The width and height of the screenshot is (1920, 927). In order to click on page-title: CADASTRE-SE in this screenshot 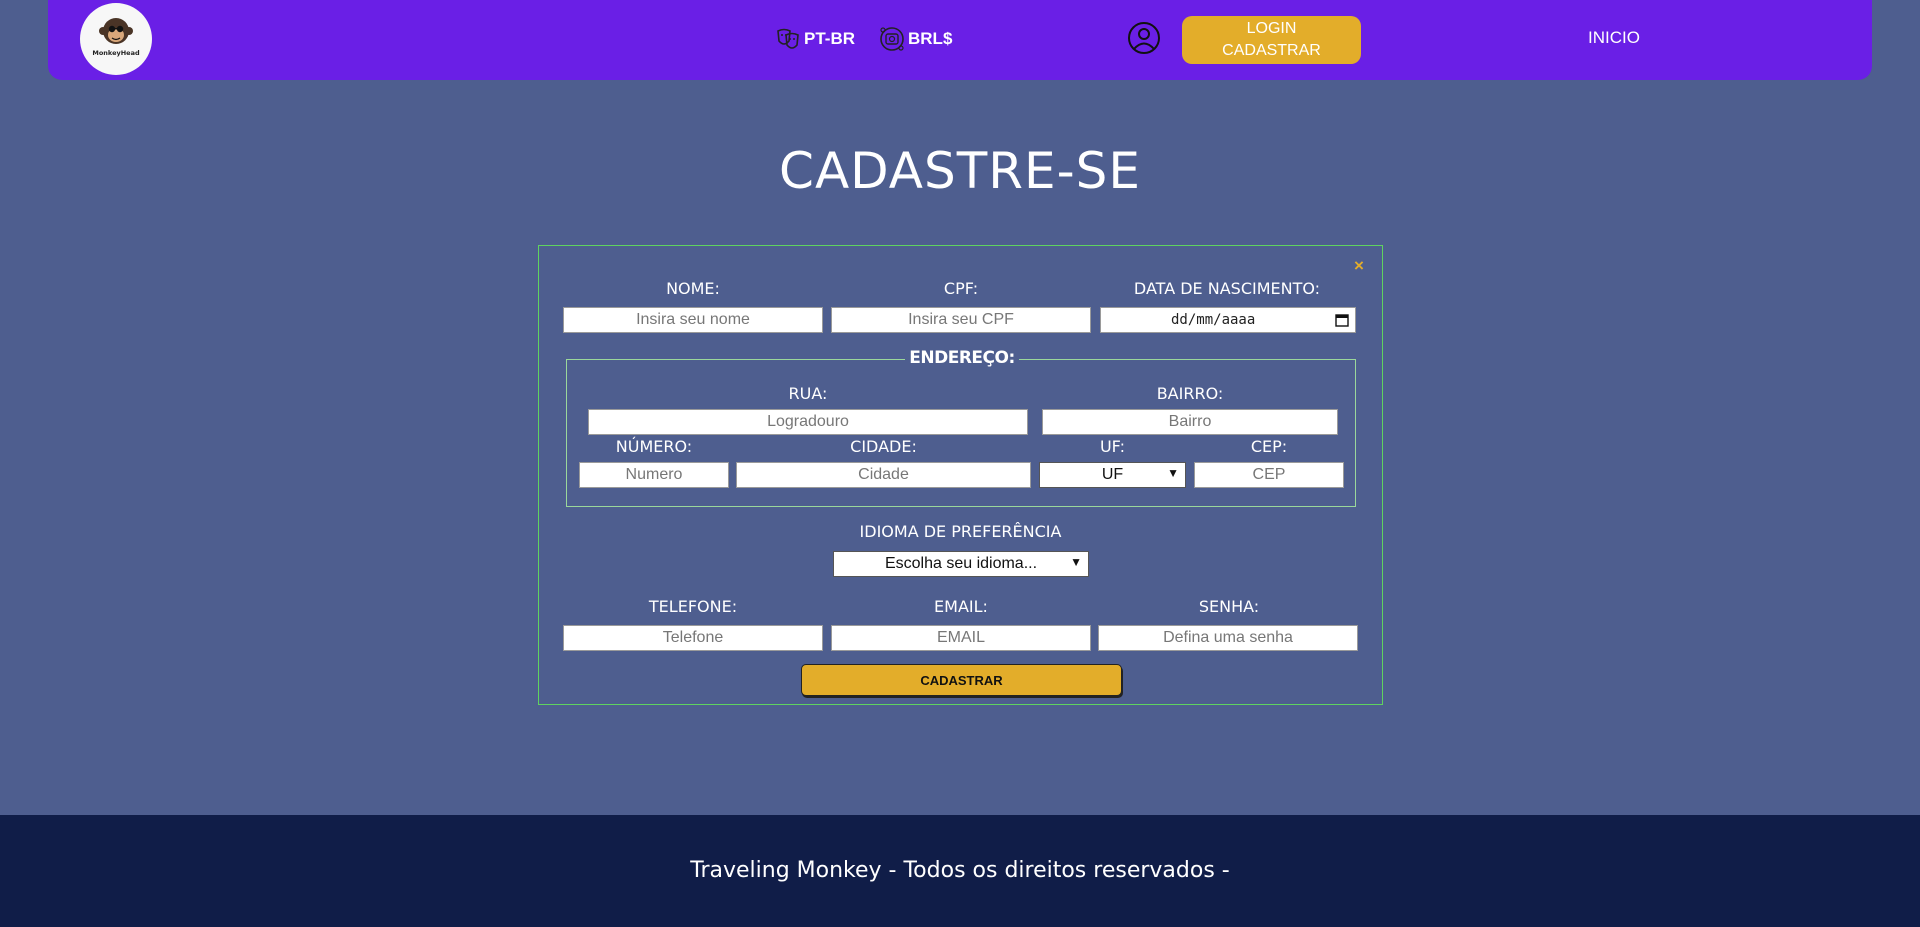, I will do `click(960, 171)`.